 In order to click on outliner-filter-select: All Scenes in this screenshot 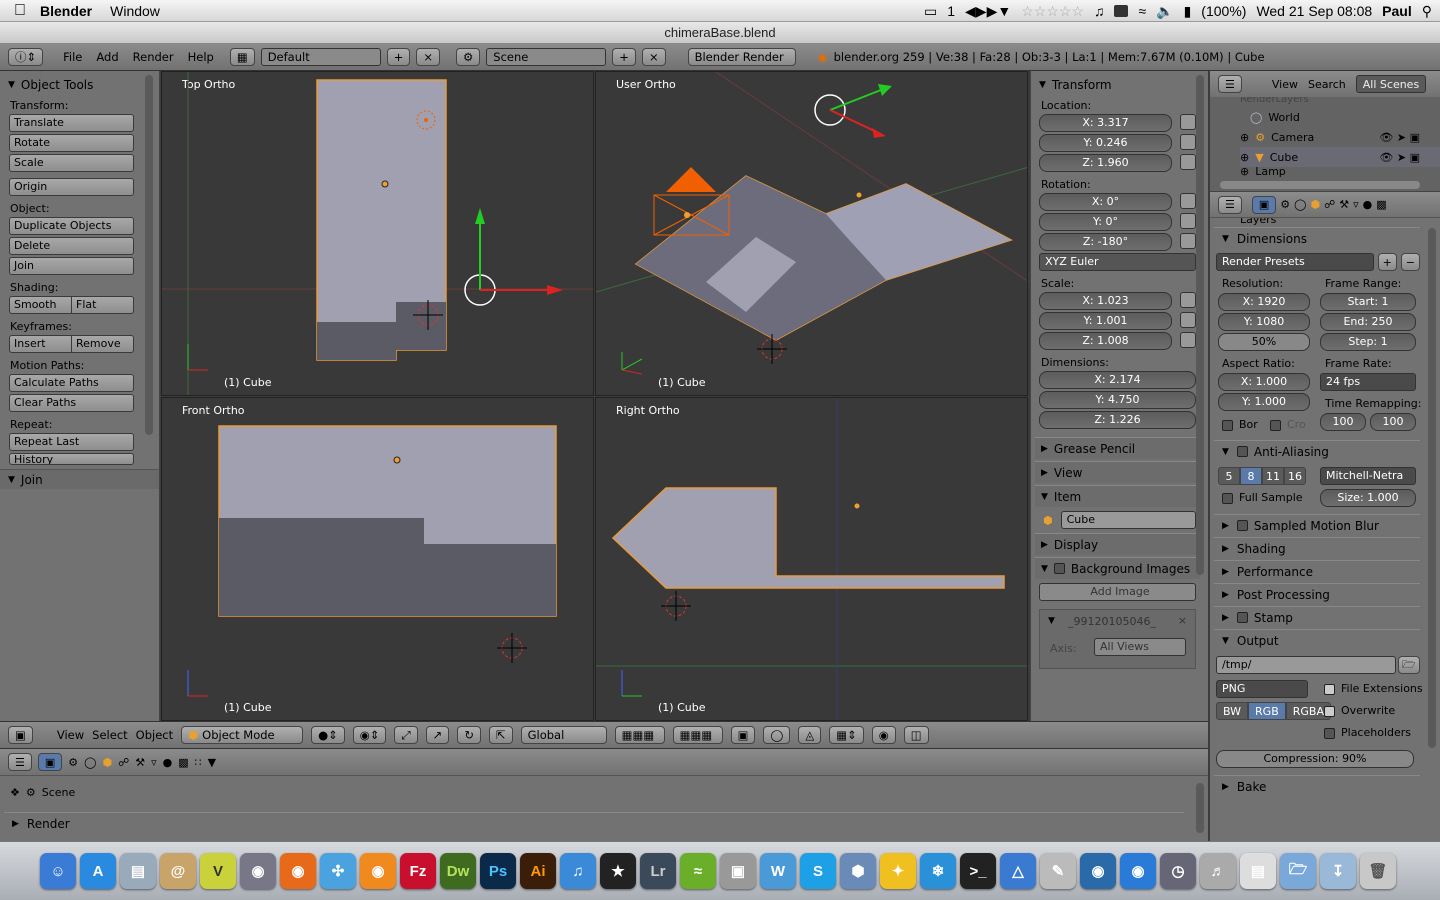, I will do `click(1391, 84)`.